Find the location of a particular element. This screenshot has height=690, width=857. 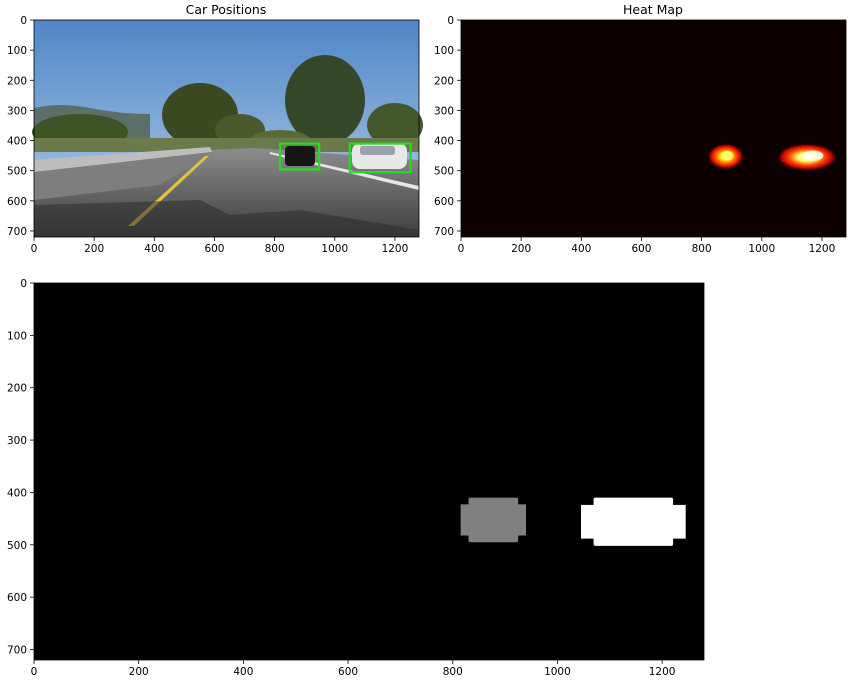

car-positions-title: Car Positions is located at coordinates (226, 9).